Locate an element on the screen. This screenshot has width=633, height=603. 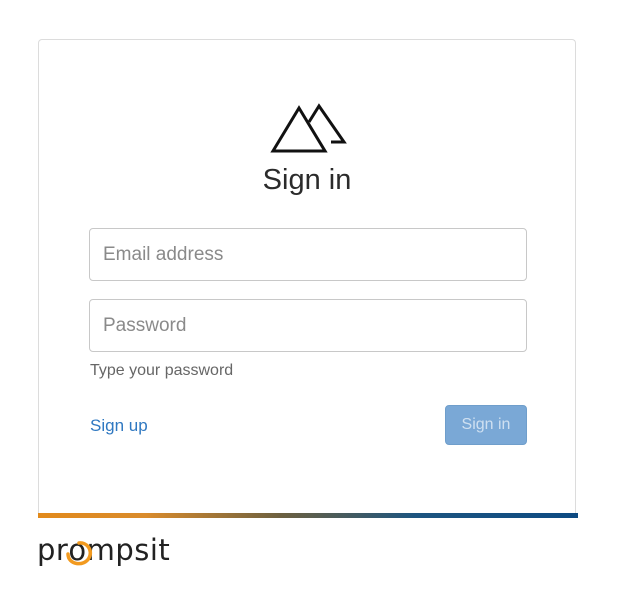
brand-o-wrap: o is located at coordinates (79, 550).